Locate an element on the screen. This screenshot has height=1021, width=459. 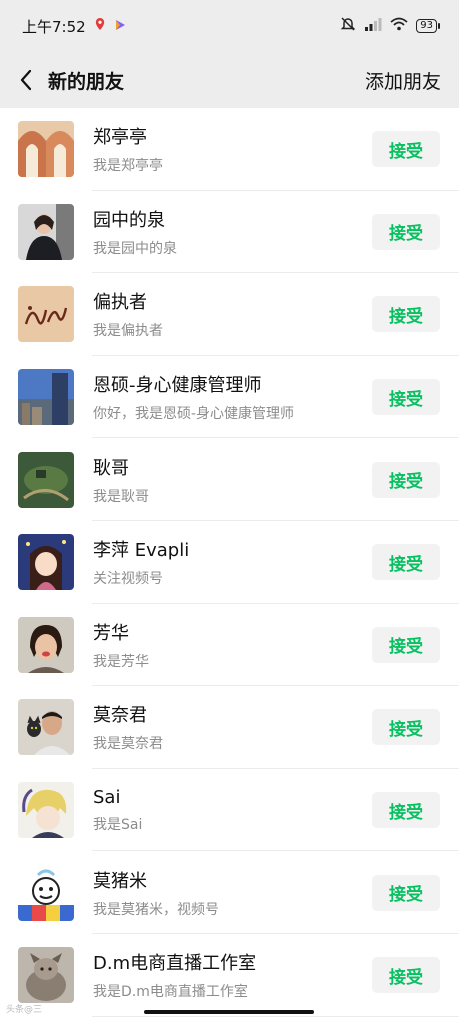
status-bar: 上午7:52 93 is located at coordinates (229, 26).